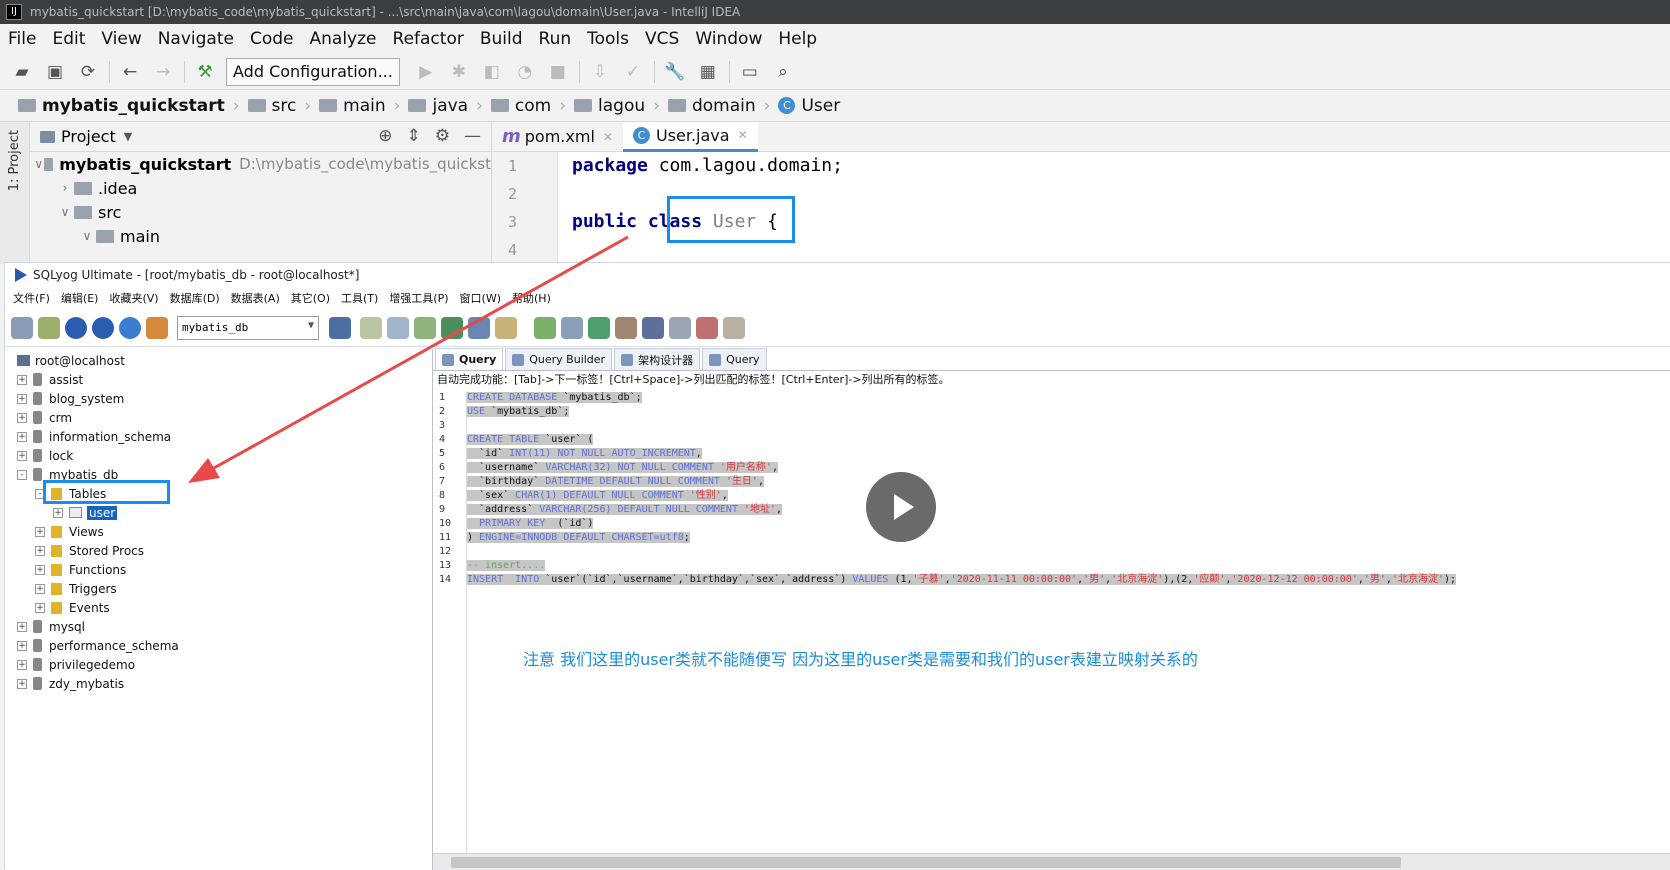 Image resolution: width=1670 pixels, height=870 pixels. I want to click on annotation-arrow, so click(408, 359).